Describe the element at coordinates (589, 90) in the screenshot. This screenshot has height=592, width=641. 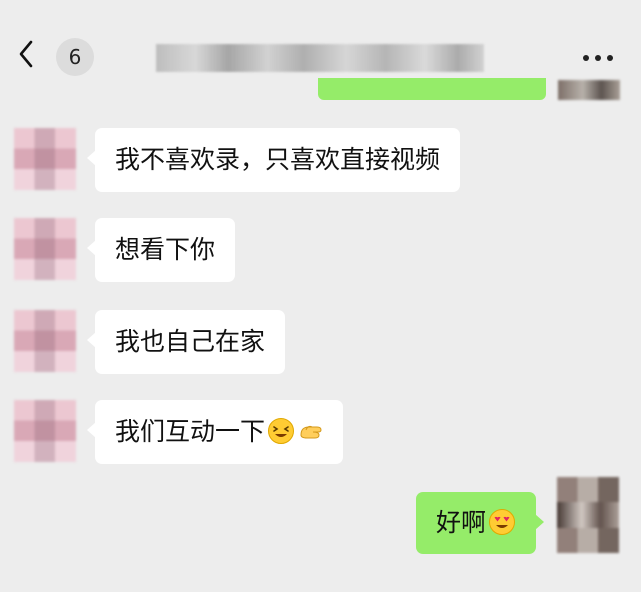
I see `my-avatar-partial` at that location.